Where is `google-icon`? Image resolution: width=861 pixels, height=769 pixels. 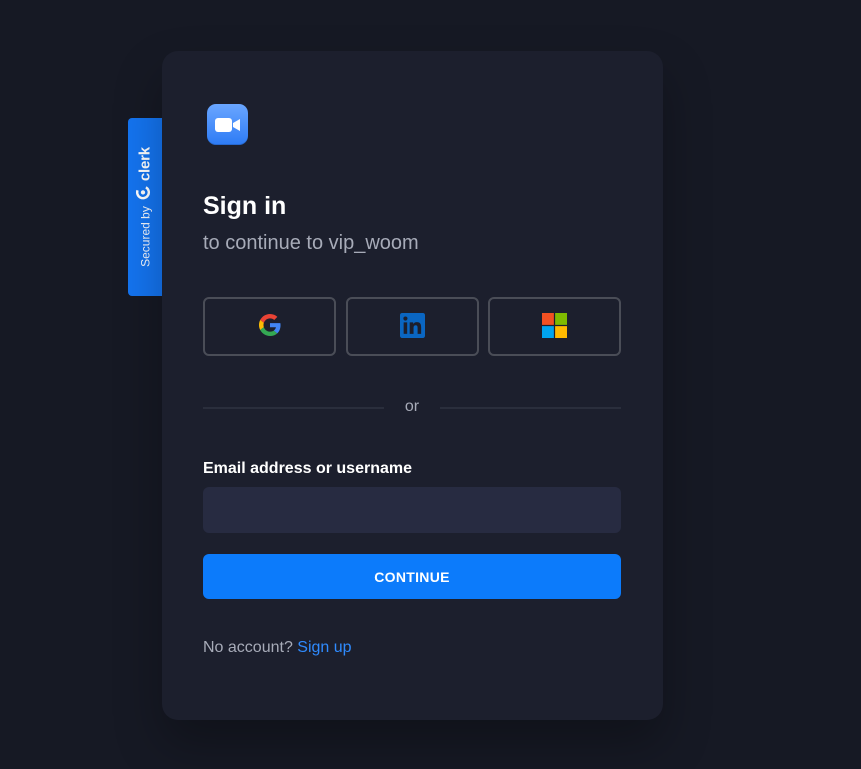
google-icon is located at coordinates (269, 326).